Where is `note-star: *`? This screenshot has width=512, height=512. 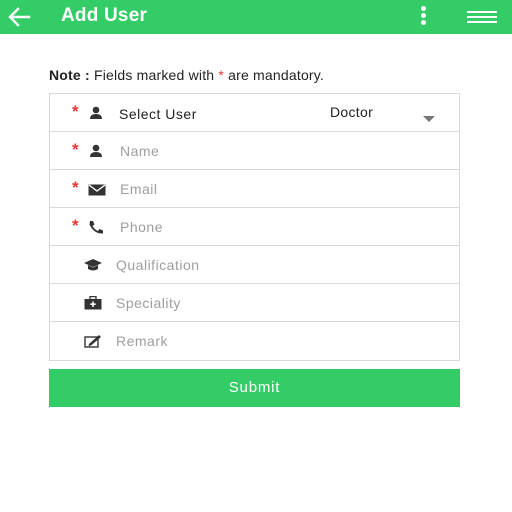
note-star: * is located at coordinates (221, 75).